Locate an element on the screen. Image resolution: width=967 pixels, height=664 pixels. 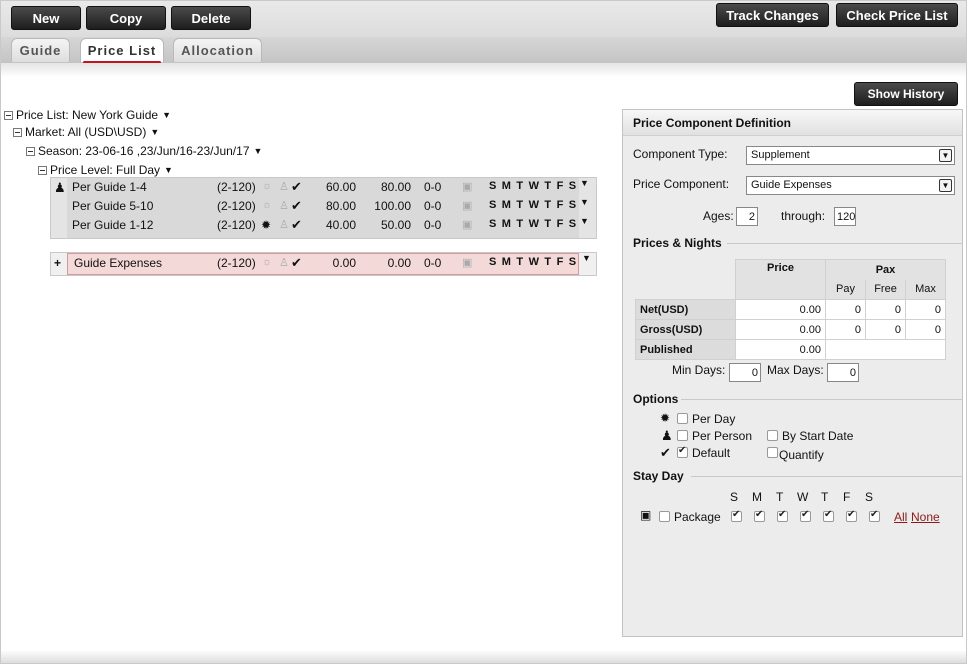
component-type-label: Component Type: is located at coordinates (680, 154).